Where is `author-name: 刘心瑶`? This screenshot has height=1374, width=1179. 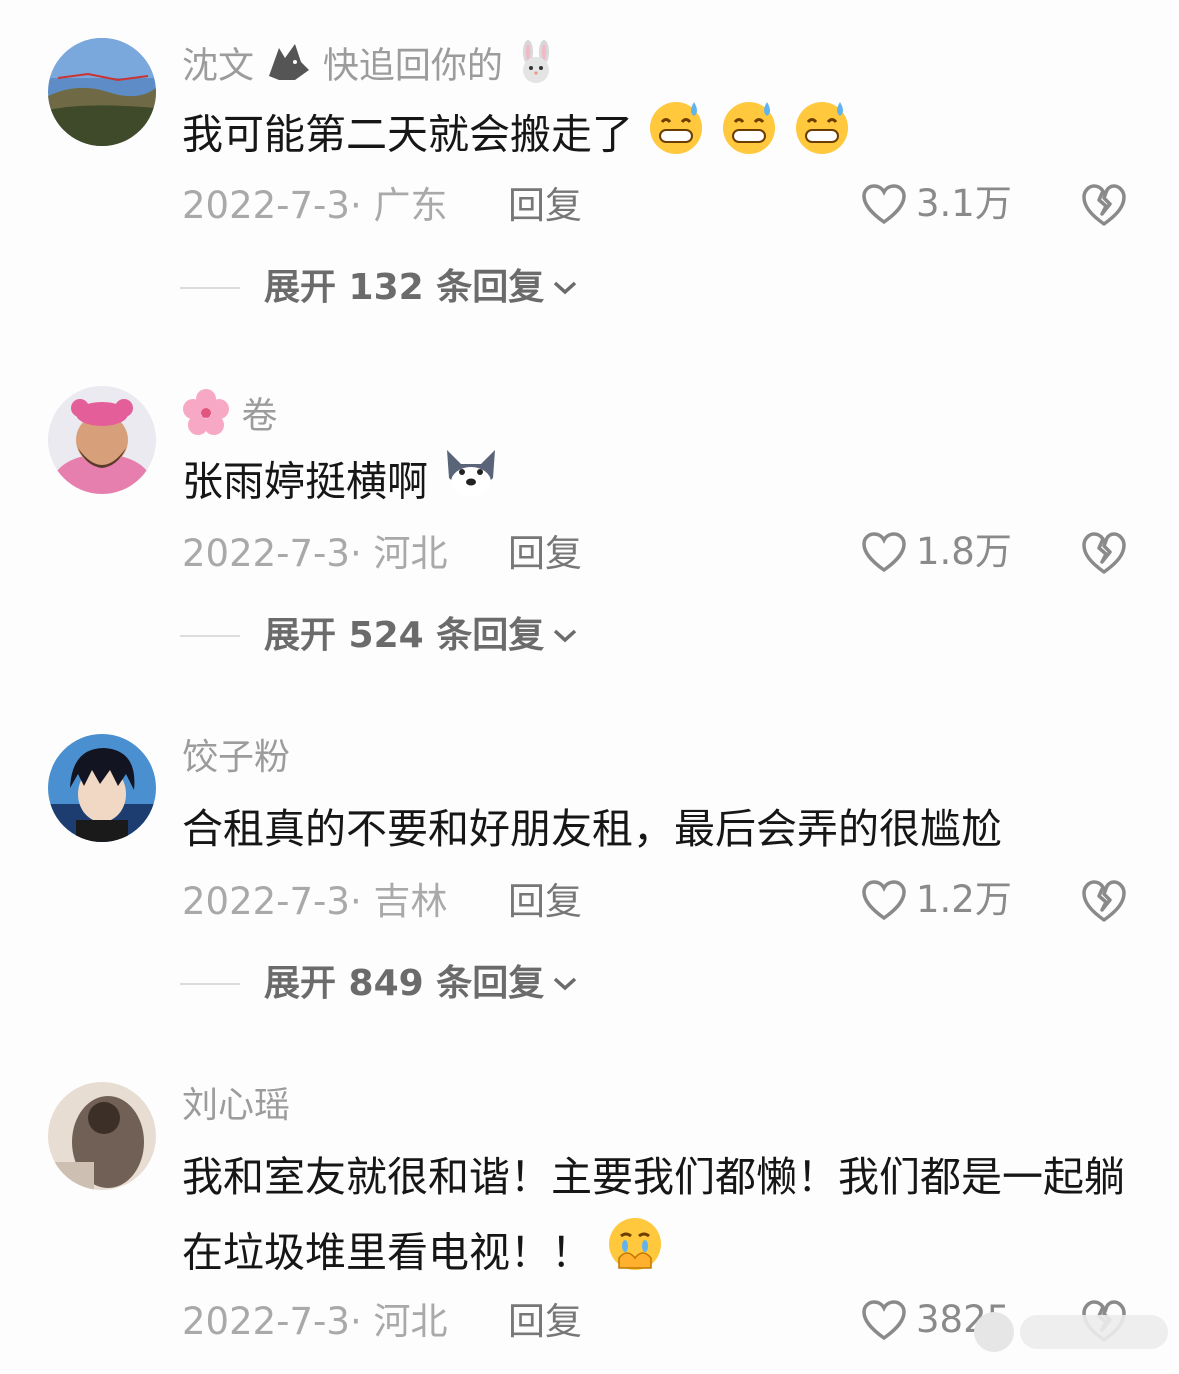 author-name: 刘心瑶 is located at coordinates (236, 1106).